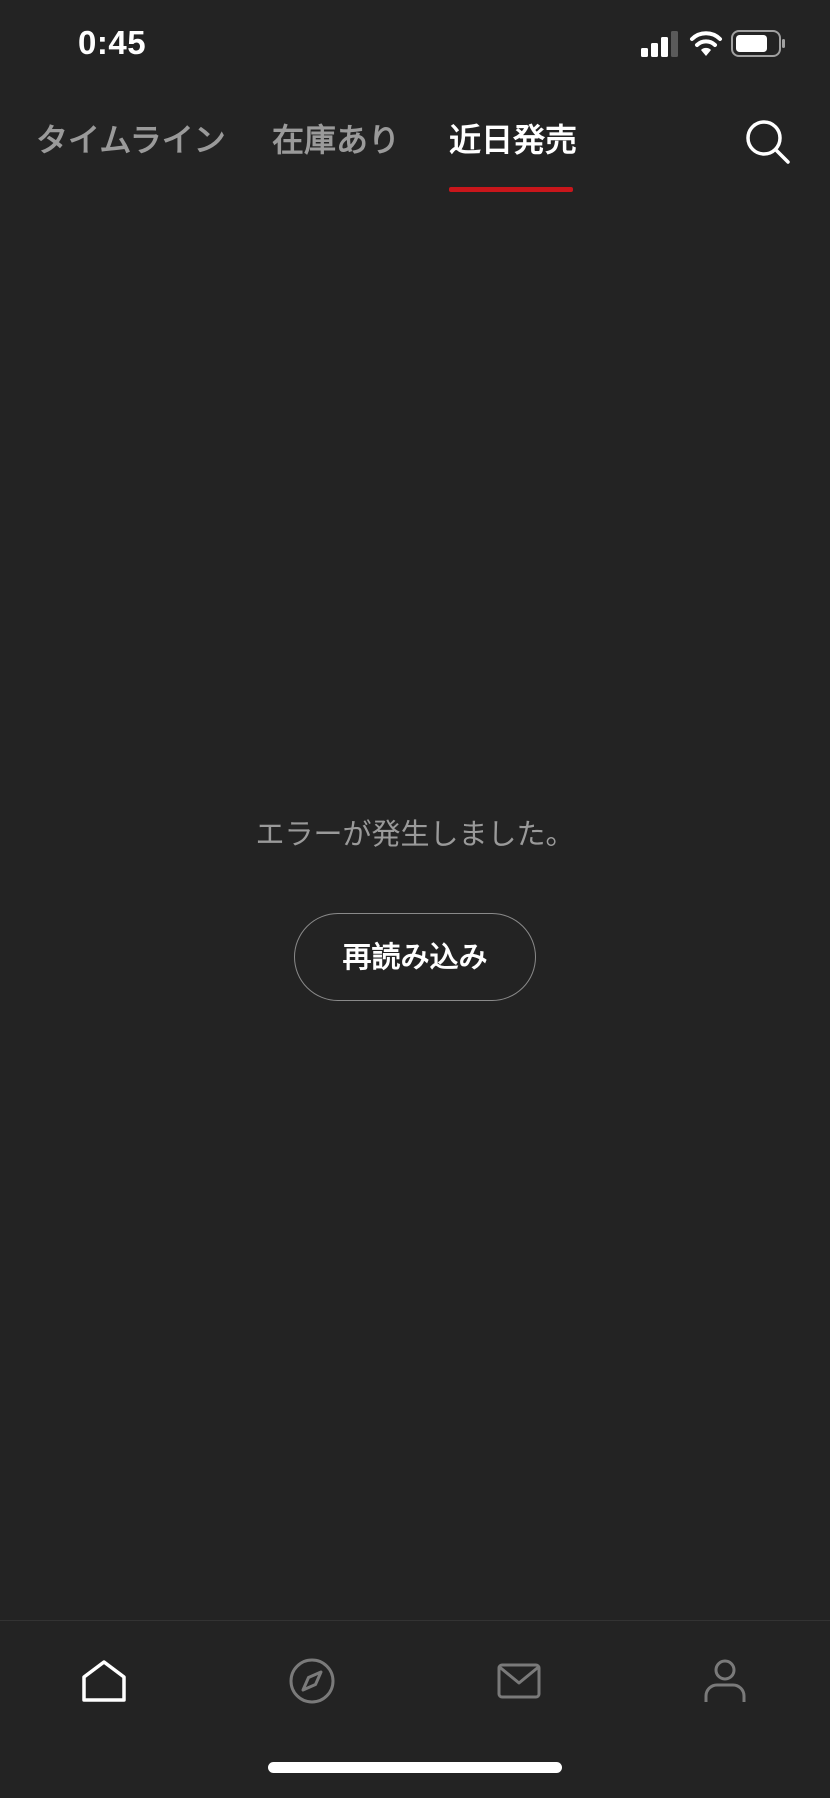  What do you see at coordinates (659, 44) in the screenshot?
I see `cellular-signal-icon` at bounding box center [659, 44].